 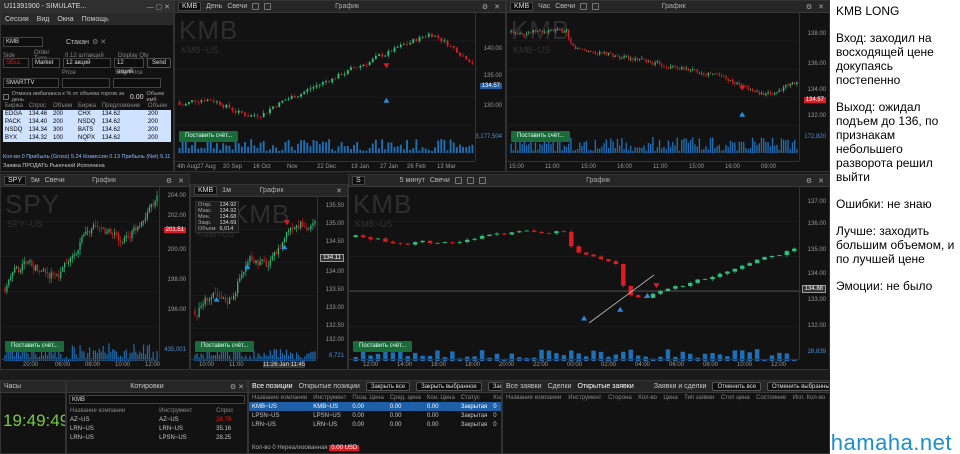 I want to click on tab-all-orders: Все заявки, so click(x=524, y=386).